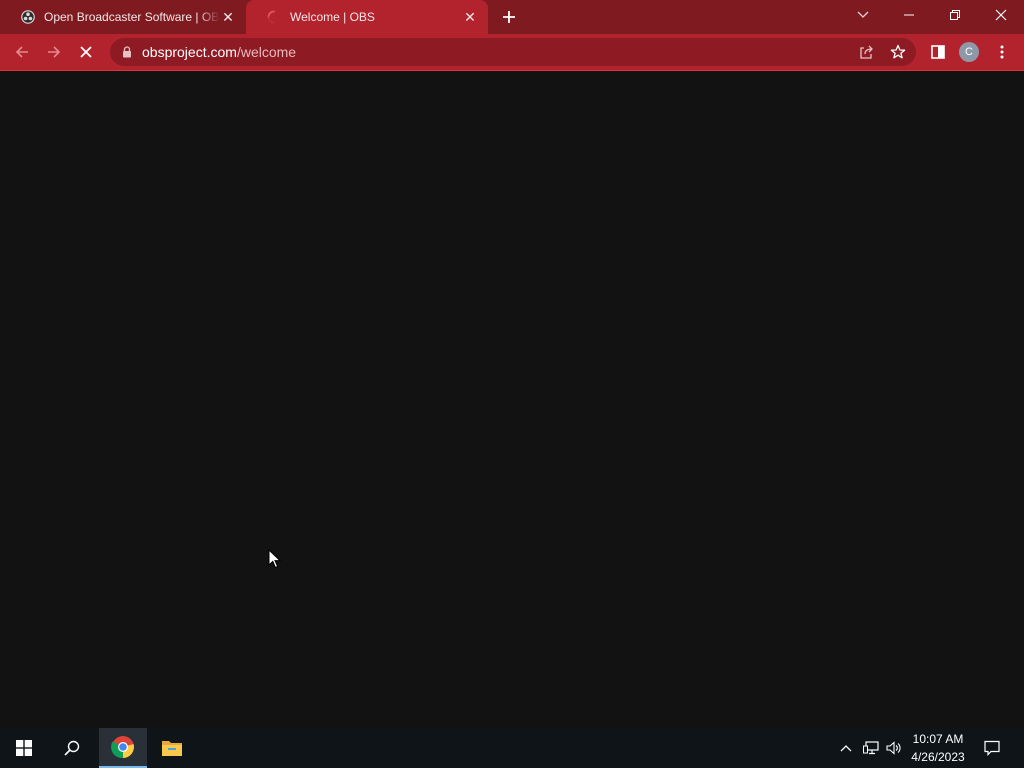  What do you see at coordinates (189, 52) in the screenshot?
I see `url-host: obsproject.com` at bounding box center [189, 52].